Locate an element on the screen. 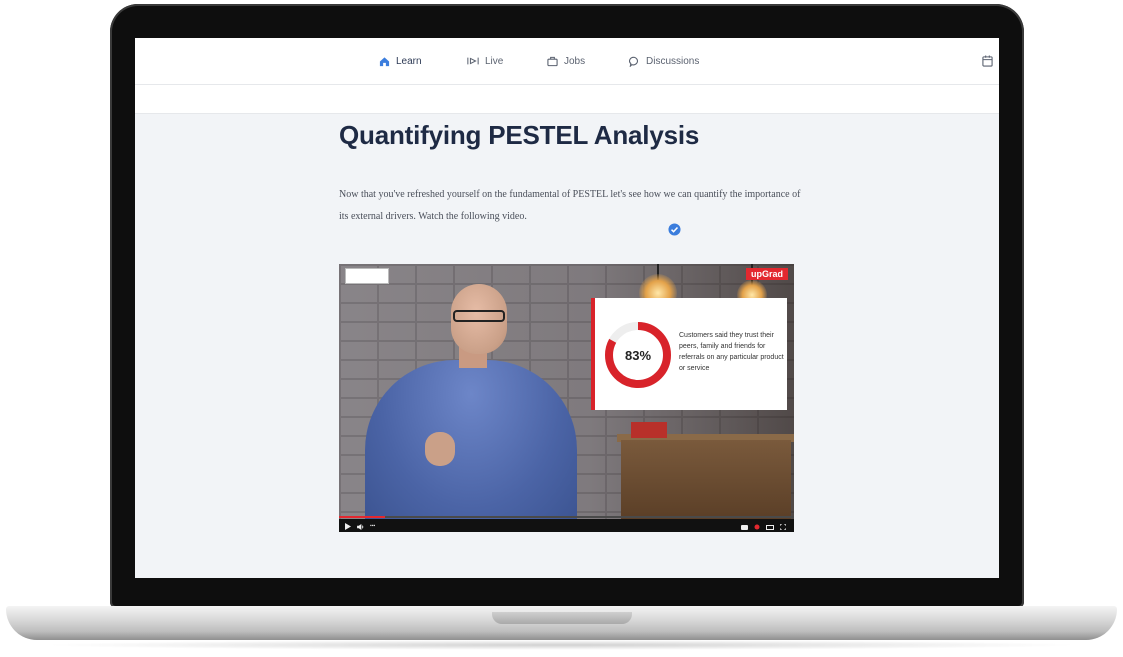  nav-item-label: Jobs is located at coordinates (575, 61).